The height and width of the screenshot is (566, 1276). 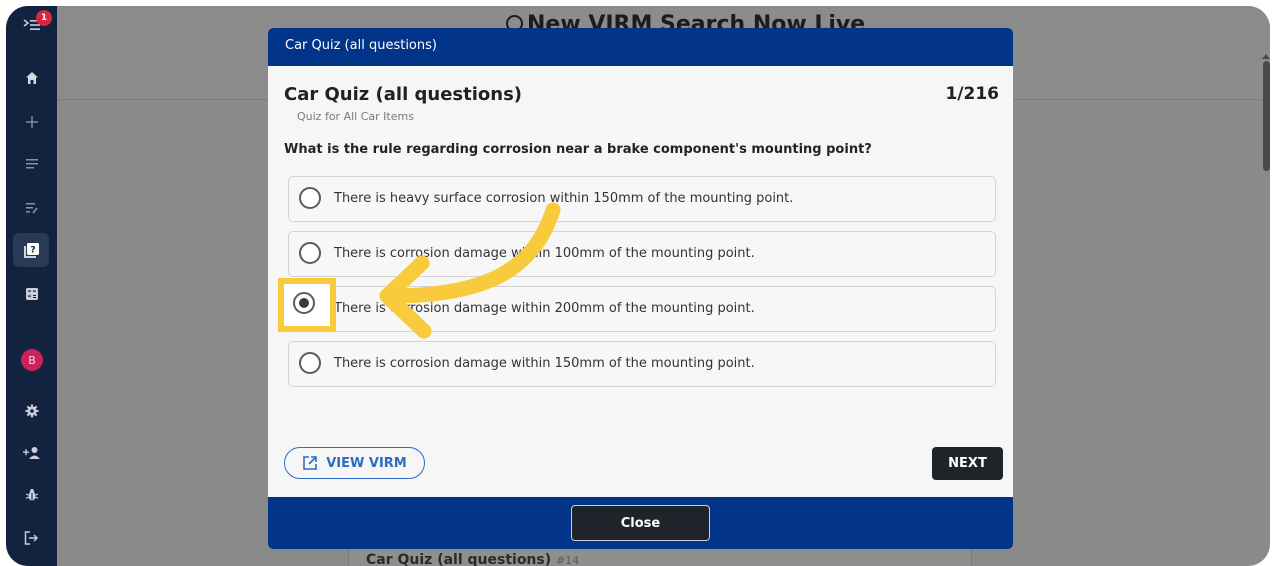 I want to click on calculator-icon, so click(x=31, y=294).